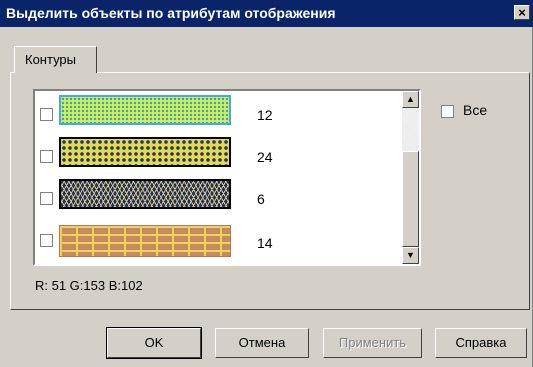  I want to click on ok-button: OK, so click(154, 343).